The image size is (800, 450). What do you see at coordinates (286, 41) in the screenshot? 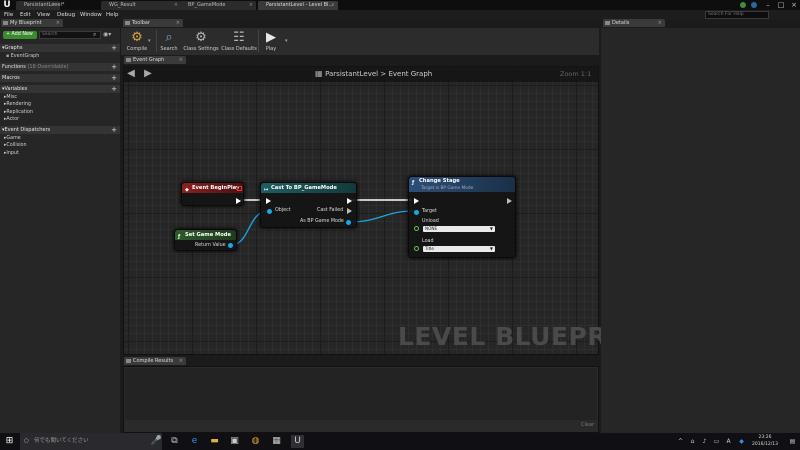
I see `play-options-chevron-icon: ▾` at bounding box center [286, 41].